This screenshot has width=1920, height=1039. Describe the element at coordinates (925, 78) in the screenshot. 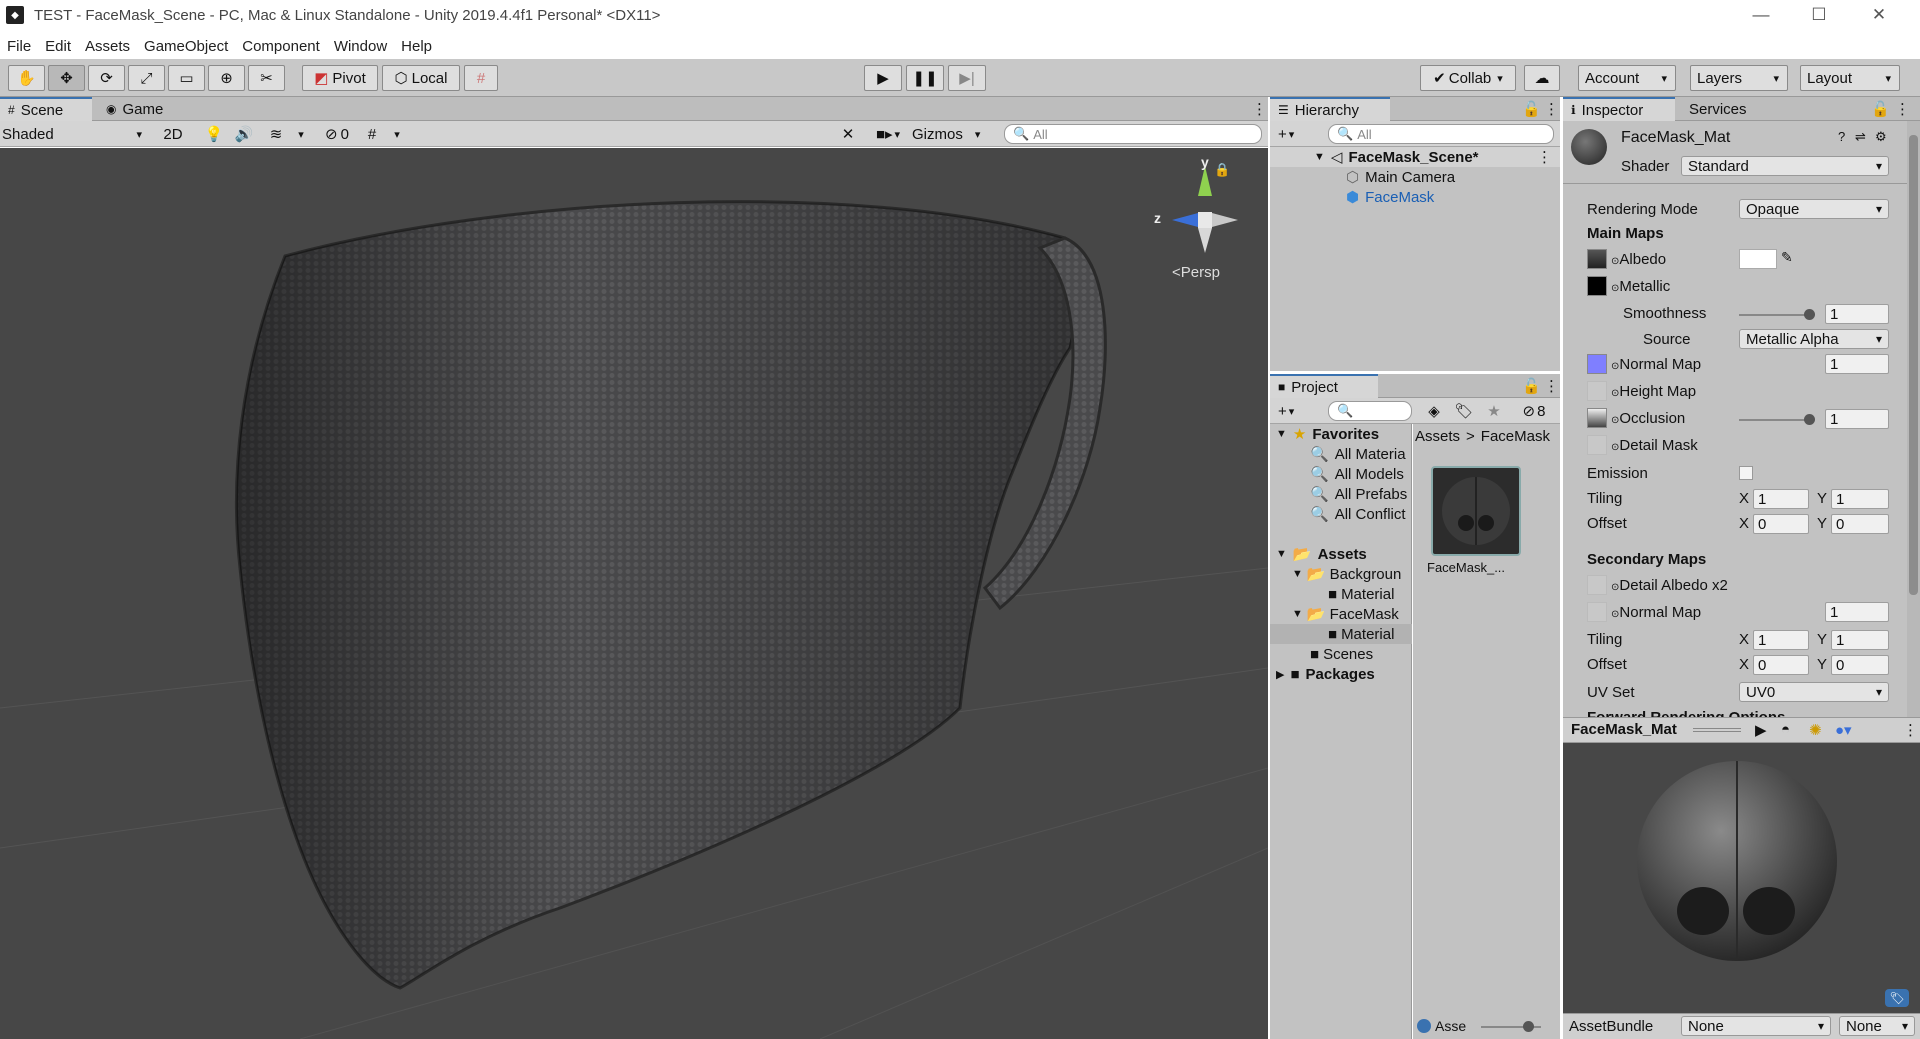

I see `pause-button: ❚❚` at that location.